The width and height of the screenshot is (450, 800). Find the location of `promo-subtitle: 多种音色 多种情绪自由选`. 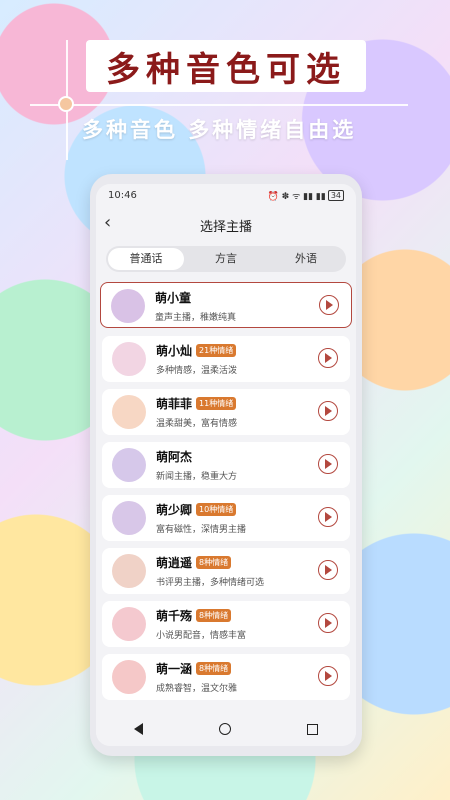

promo-subtitle: 多种音色 多种情绪自由选 is located at coordinates (219, 130).